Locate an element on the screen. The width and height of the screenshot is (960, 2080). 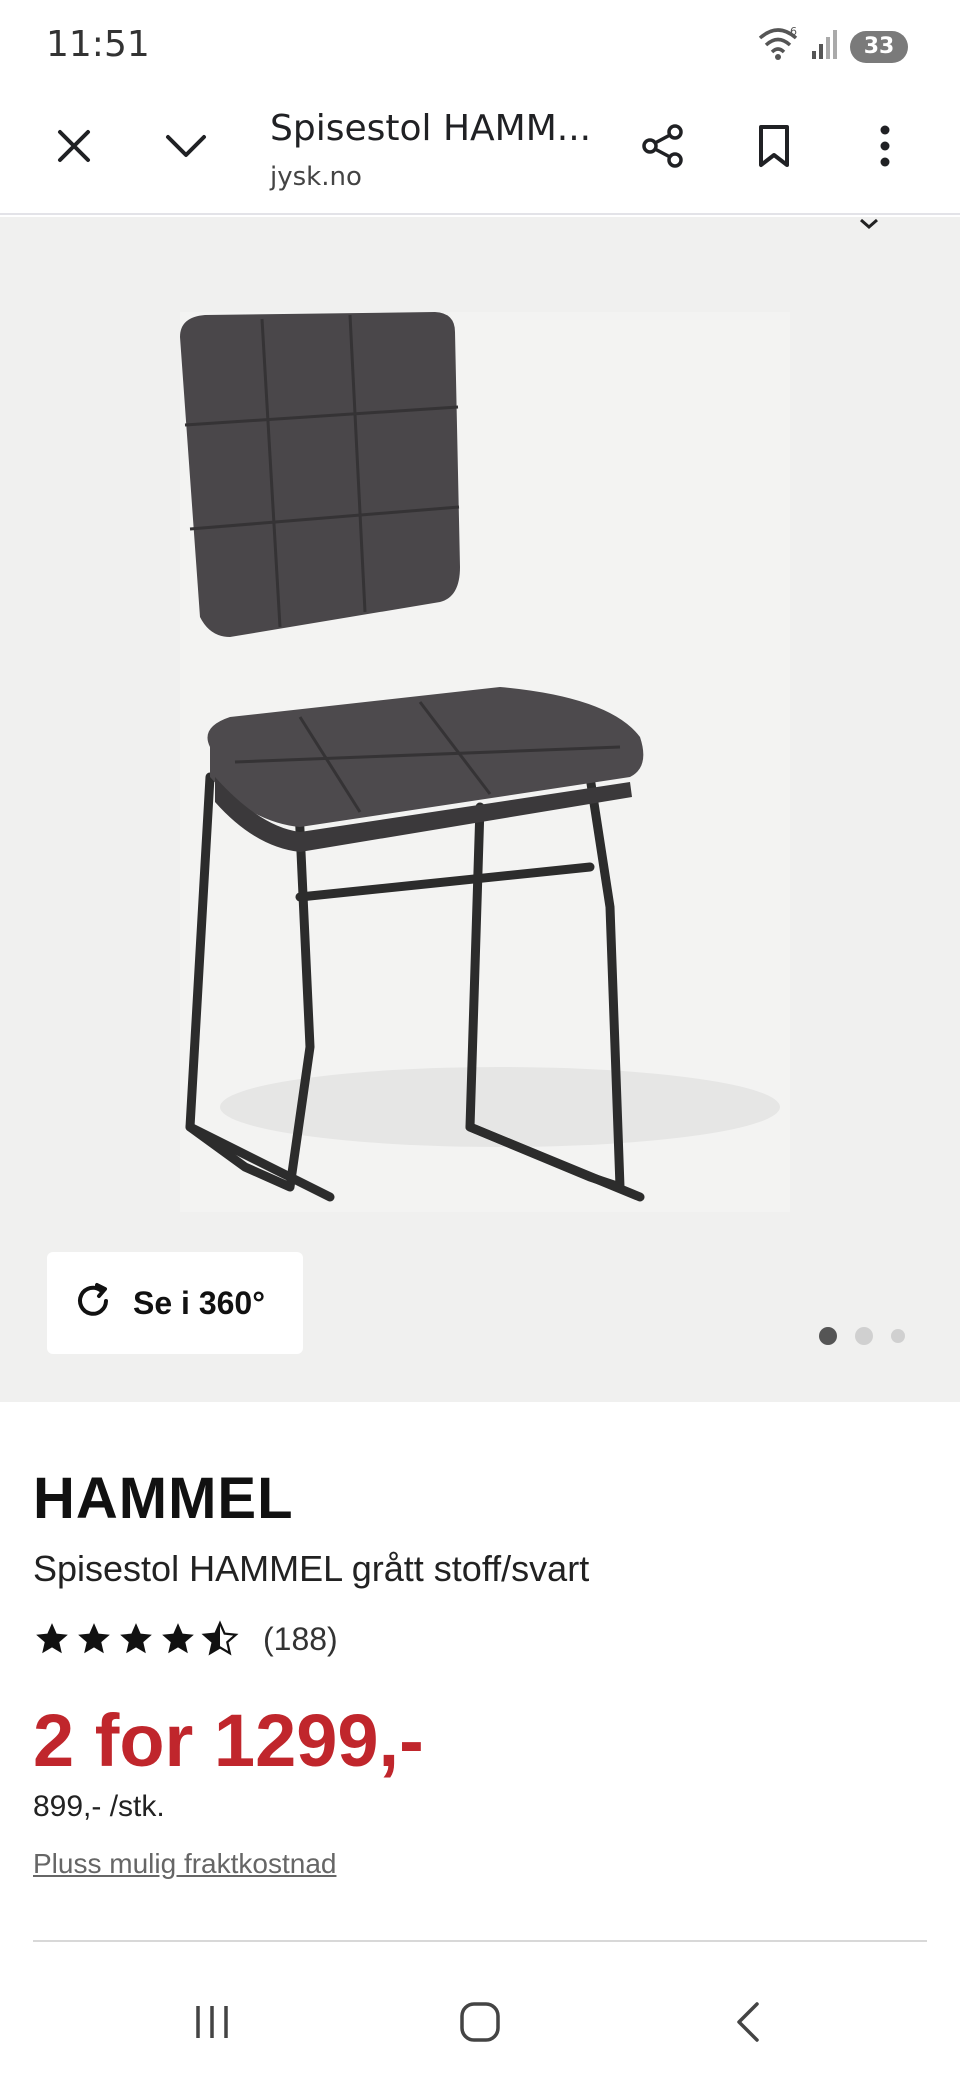
back-button is located at coordinates (748, 2024).